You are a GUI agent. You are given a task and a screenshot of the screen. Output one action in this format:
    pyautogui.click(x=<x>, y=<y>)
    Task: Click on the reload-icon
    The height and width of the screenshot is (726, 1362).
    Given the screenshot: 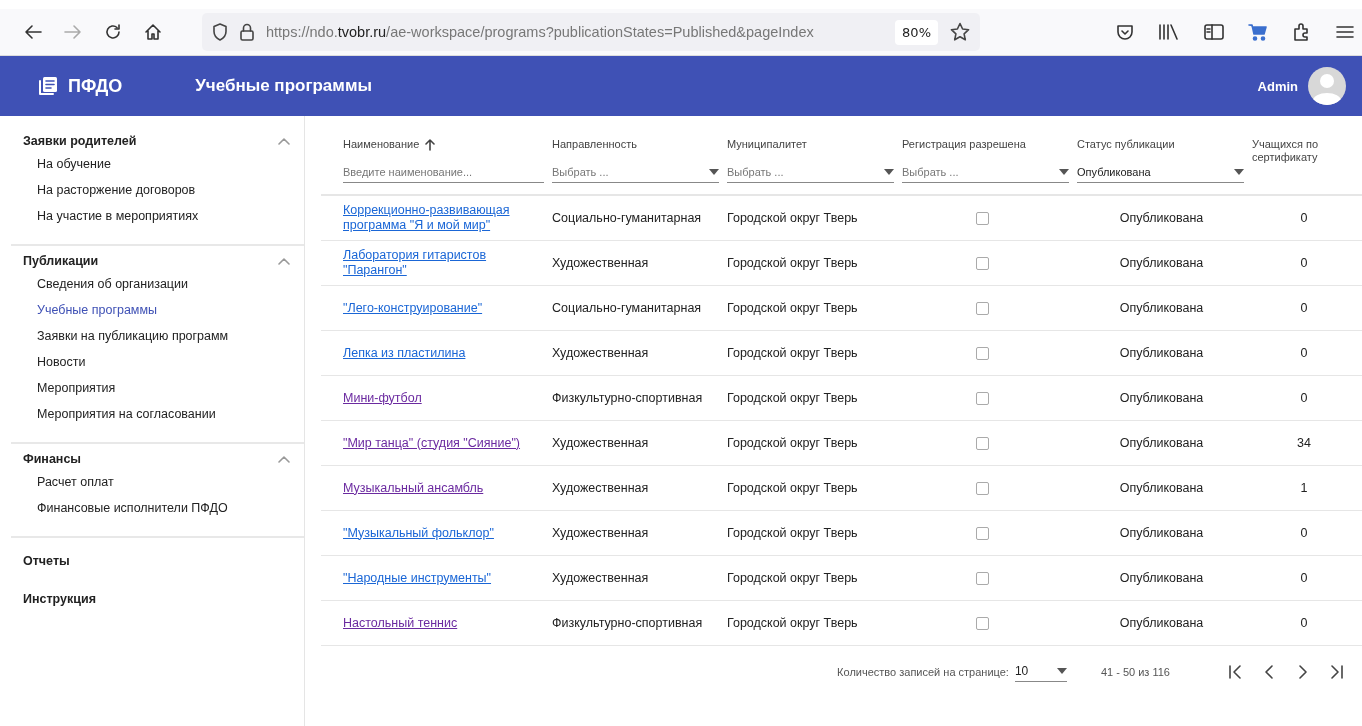 What is the action you would take?
    pyautogui.click(x=113, y=32)
    